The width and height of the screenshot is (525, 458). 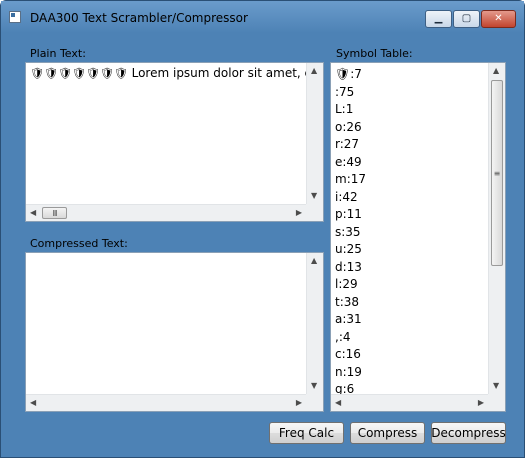 What do you see at coordinates (387, 433) in the screenshot?
I see `compress-button: Compress` at bounding box center [387, 433].